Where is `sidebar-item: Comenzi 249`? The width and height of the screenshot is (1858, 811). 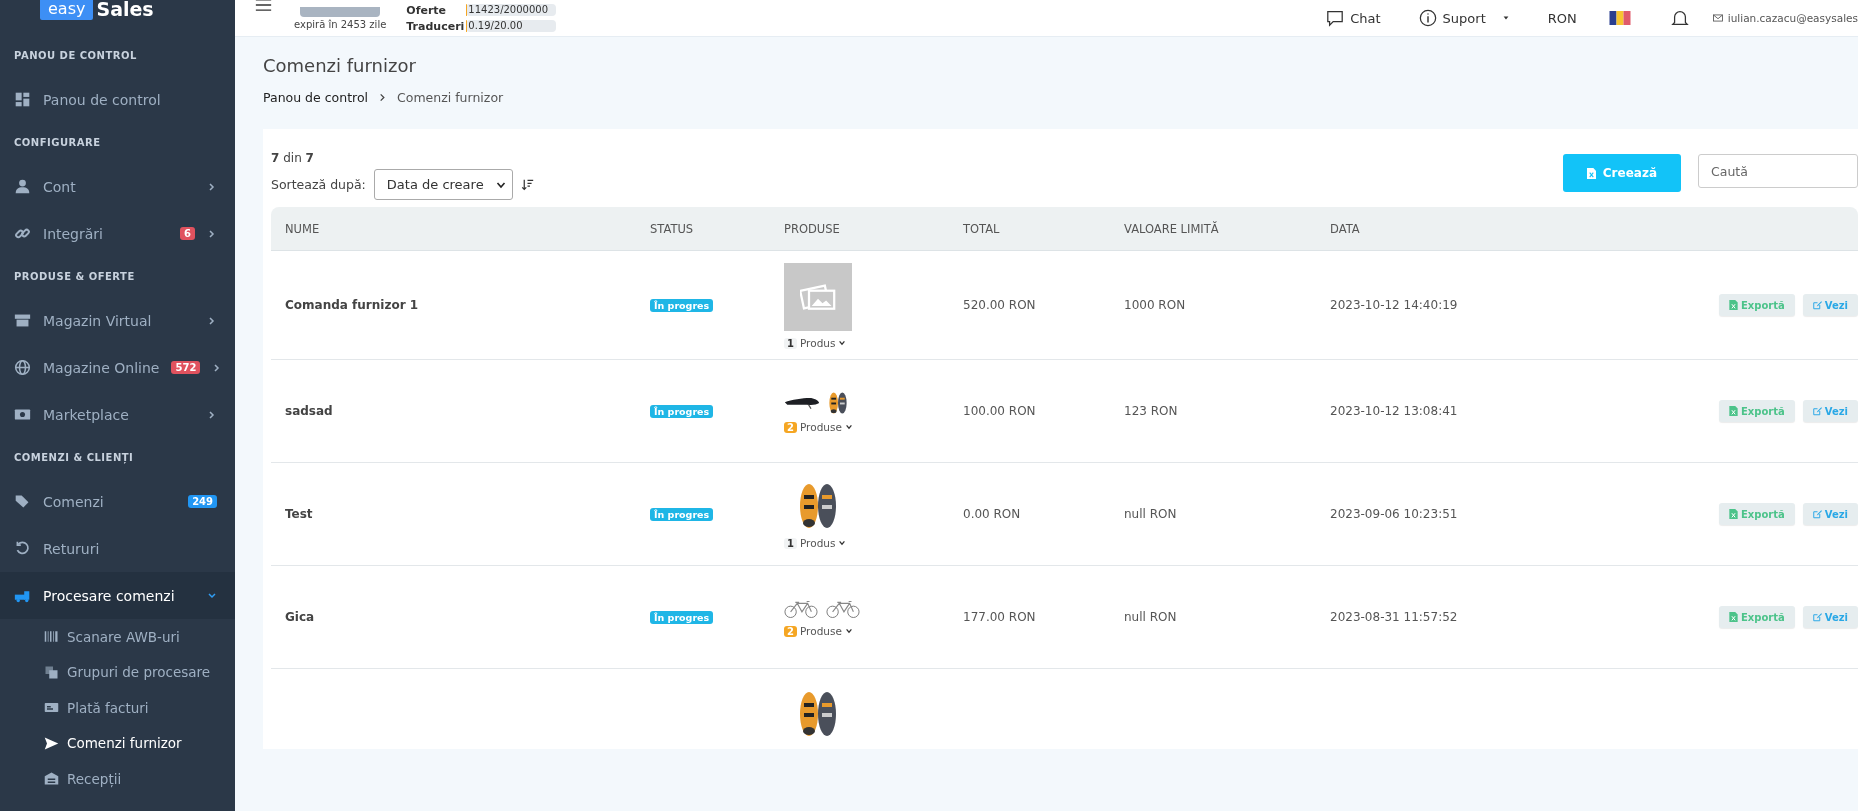 sidebar-item: Comenzi 249 is located at coordinates (117, 501).